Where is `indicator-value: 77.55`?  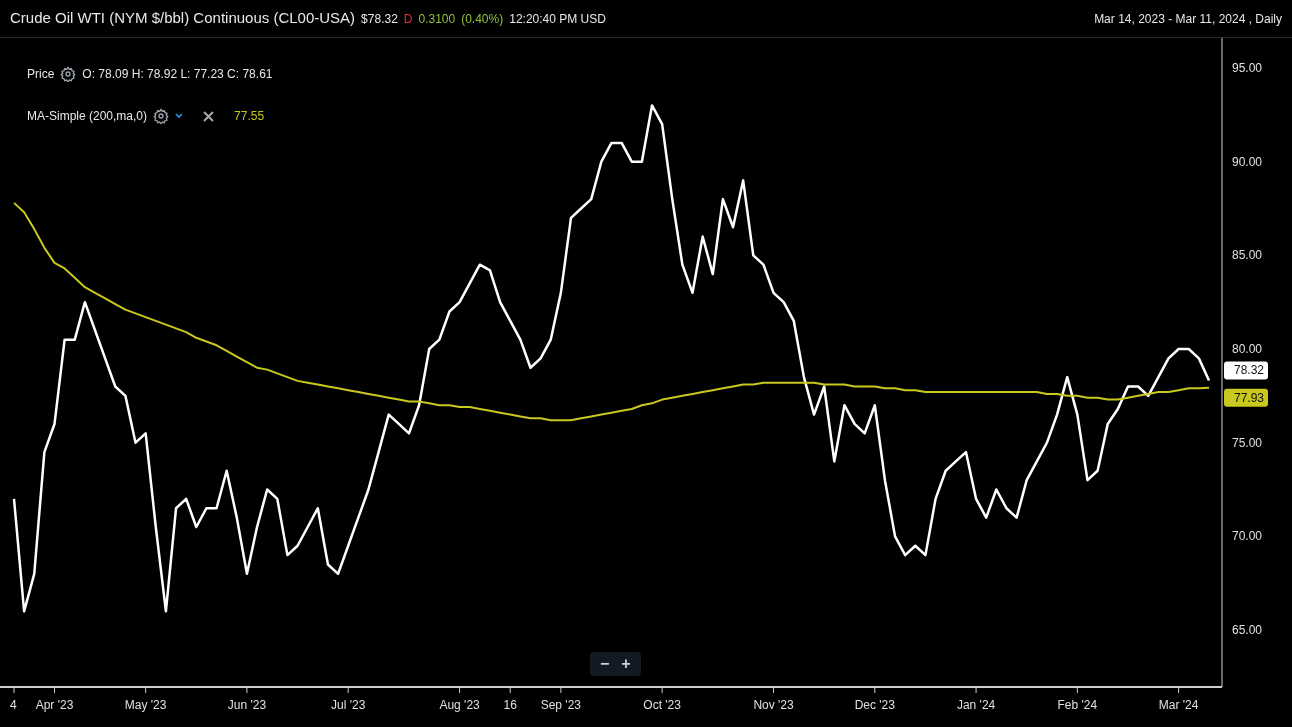 indicator-value: 77.55 is located at coordinates (249, 116).